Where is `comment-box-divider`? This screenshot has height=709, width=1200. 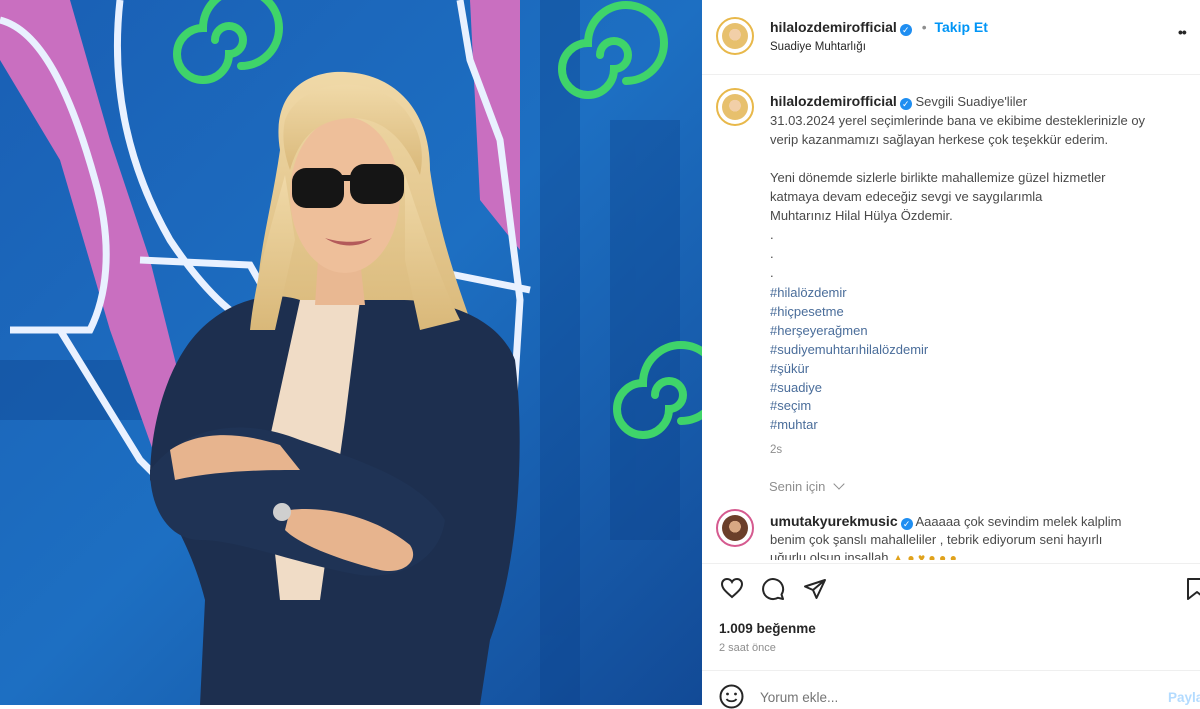
comment-box-divider is located at coordinates (951, 670).